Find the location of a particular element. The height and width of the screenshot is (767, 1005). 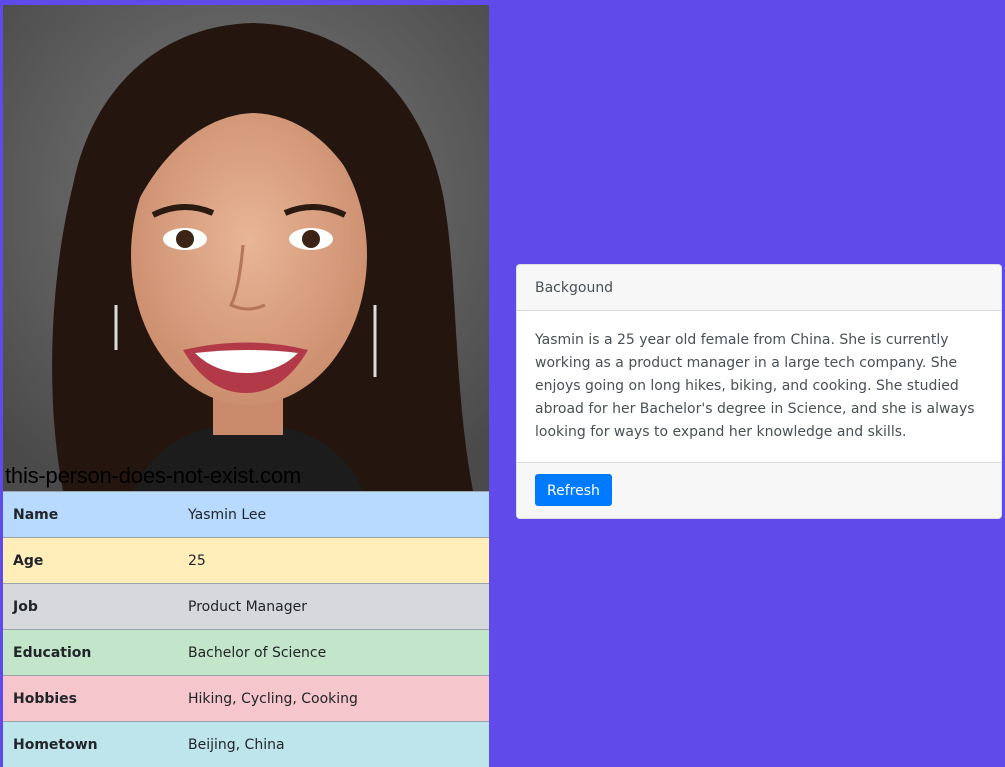

hobbies-value: Hiking, Cycling, Cooking is located at coordinates (333, 699).